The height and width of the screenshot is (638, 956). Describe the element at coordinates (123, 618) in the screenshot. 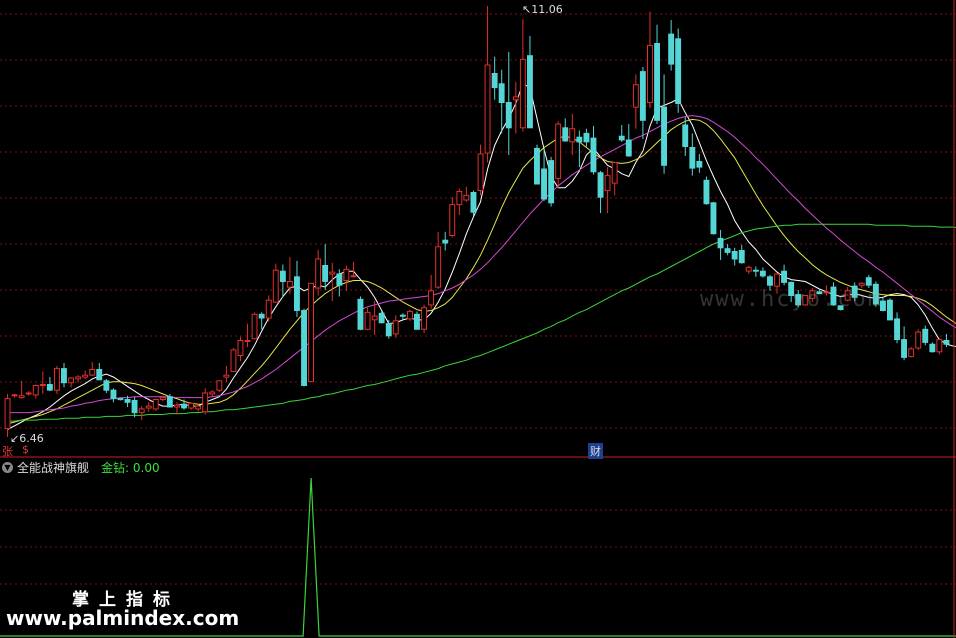

I see `watermark-site: www.palmindex.com` at that location.